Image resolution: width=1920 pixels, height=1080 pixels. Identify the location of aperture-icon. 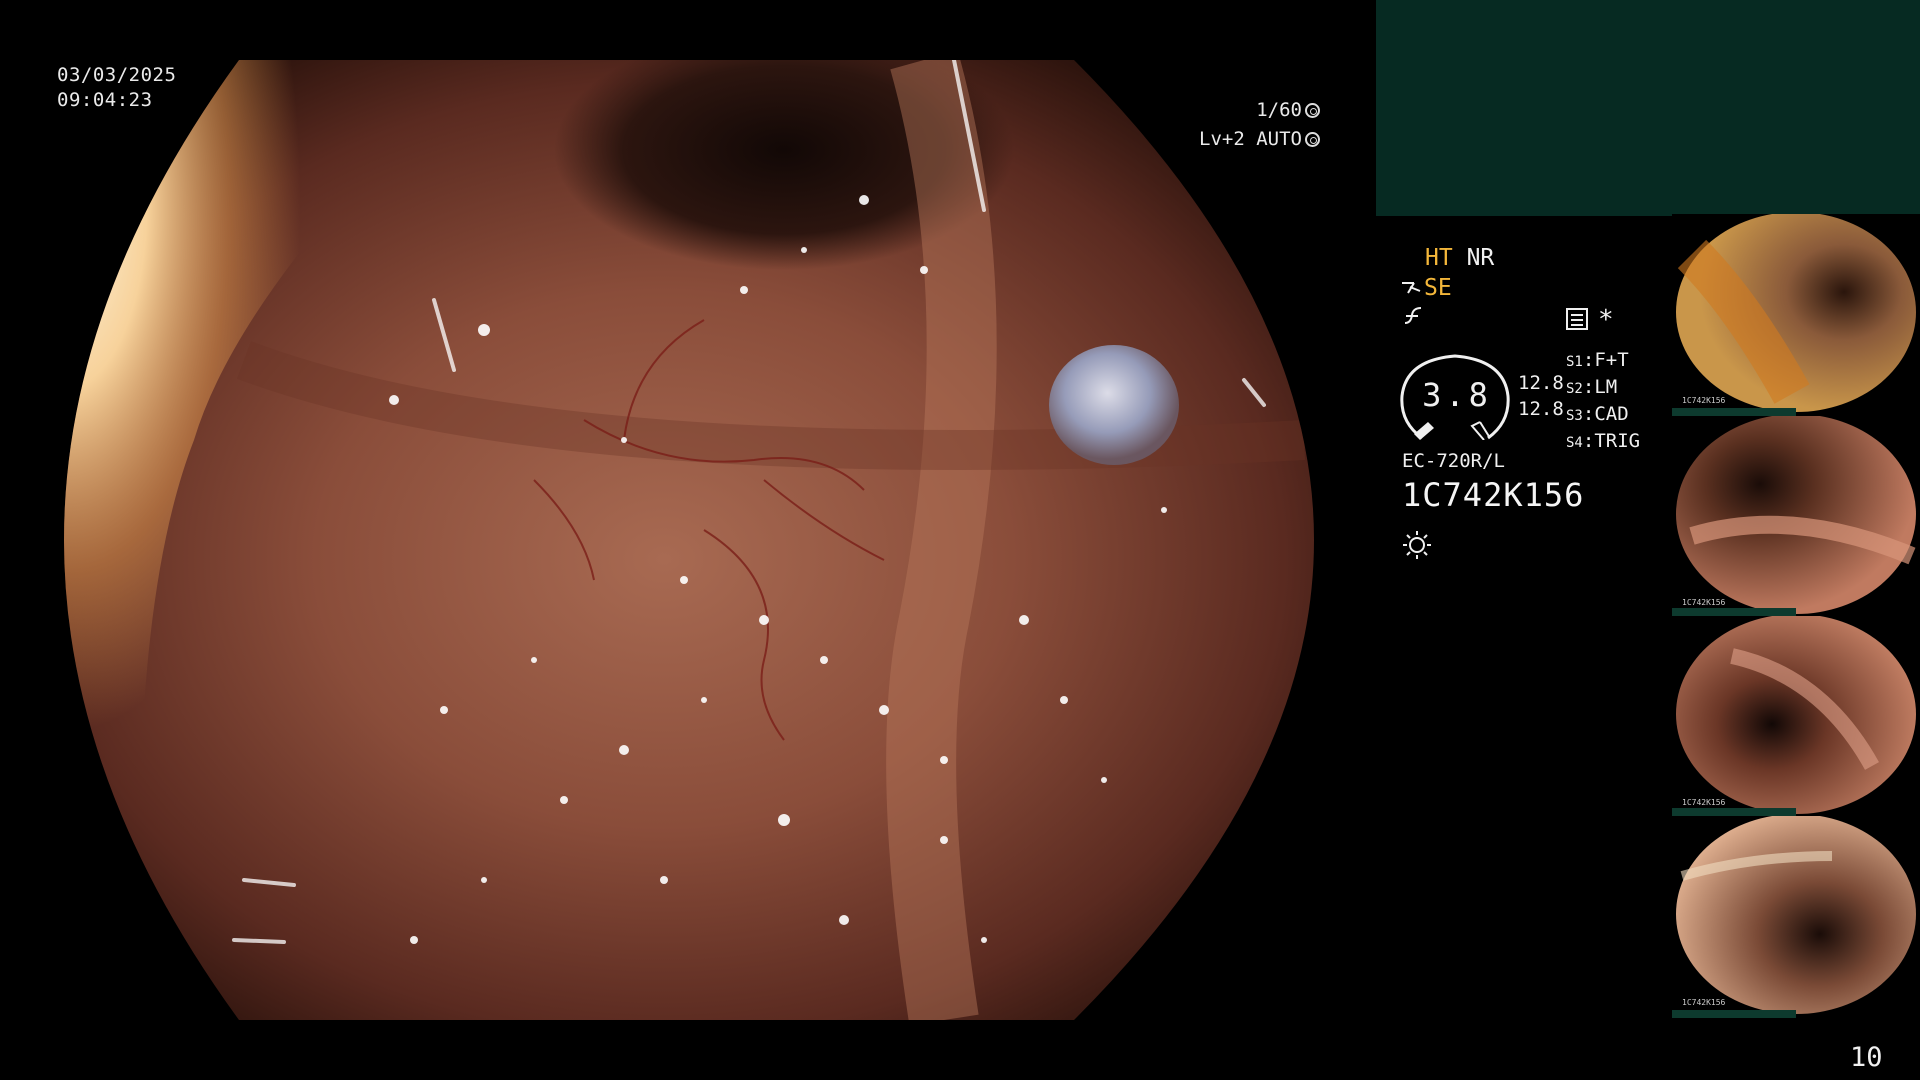
(1312, 110).